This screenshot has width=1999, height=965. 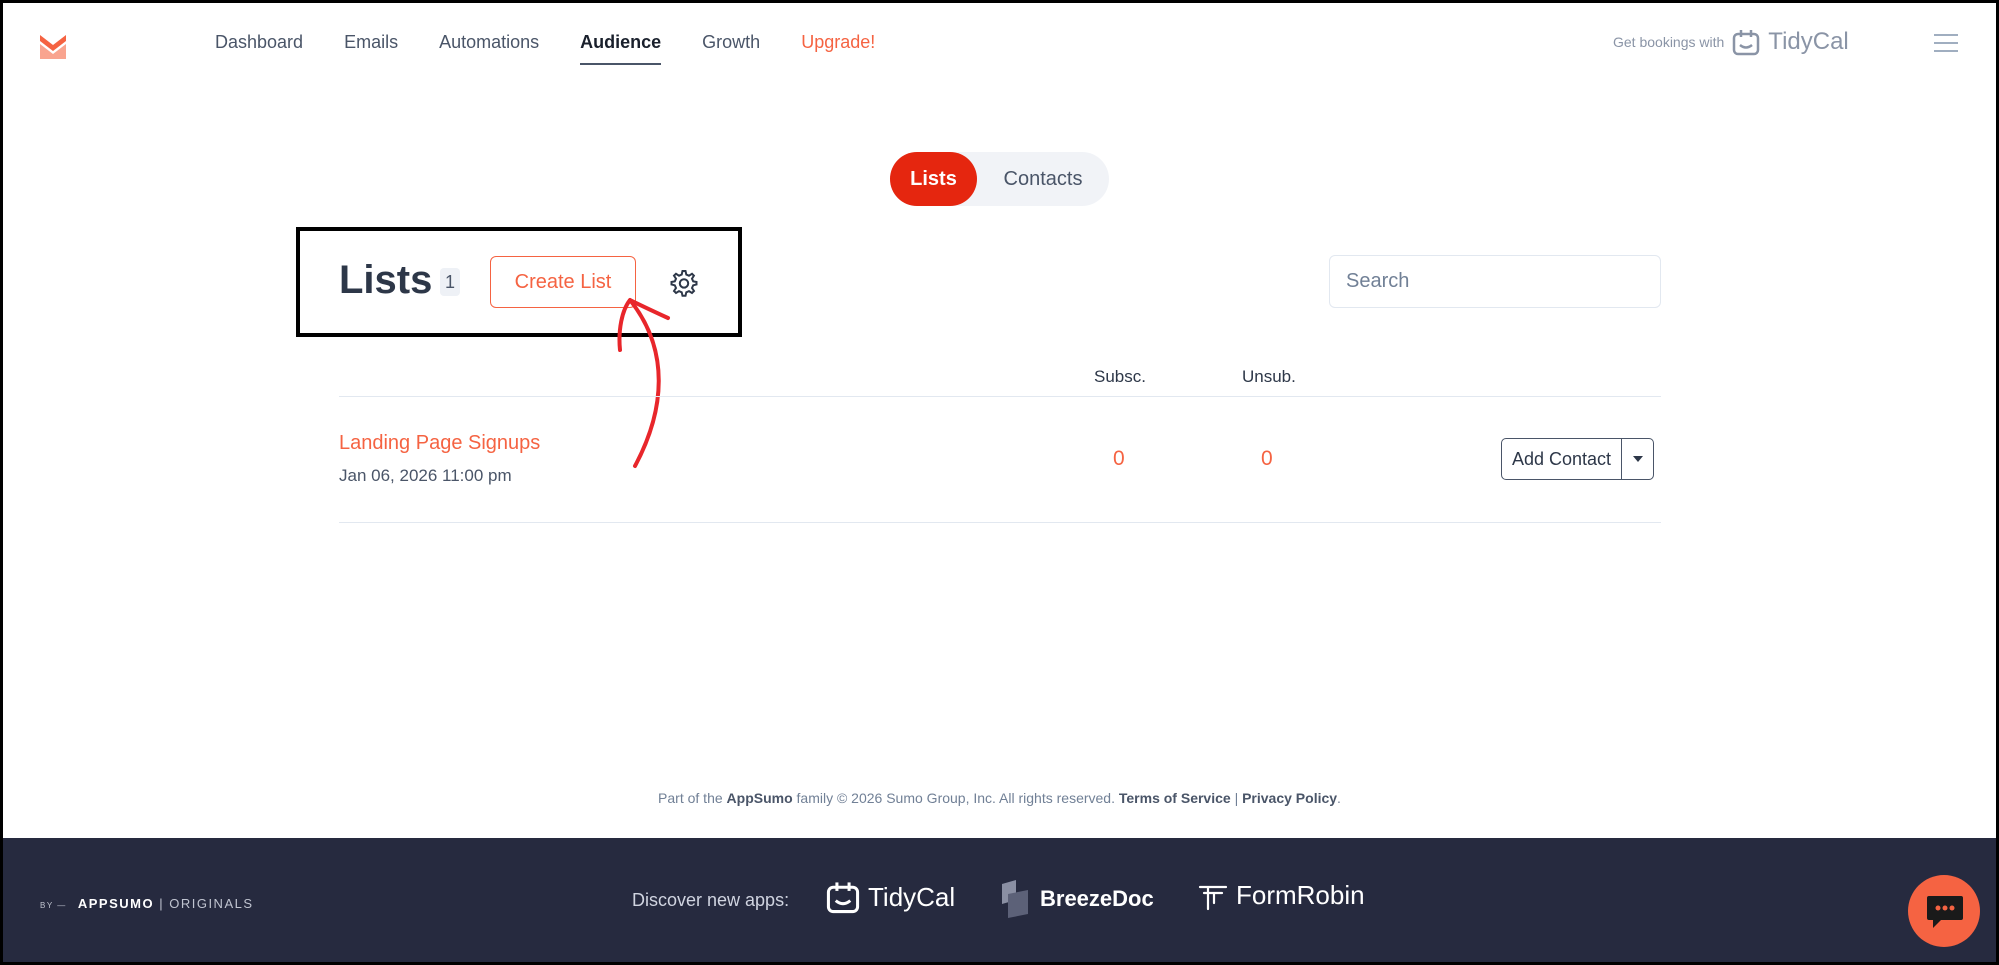 I want to click on formrobin-icon, so click(x=1213, y=897).